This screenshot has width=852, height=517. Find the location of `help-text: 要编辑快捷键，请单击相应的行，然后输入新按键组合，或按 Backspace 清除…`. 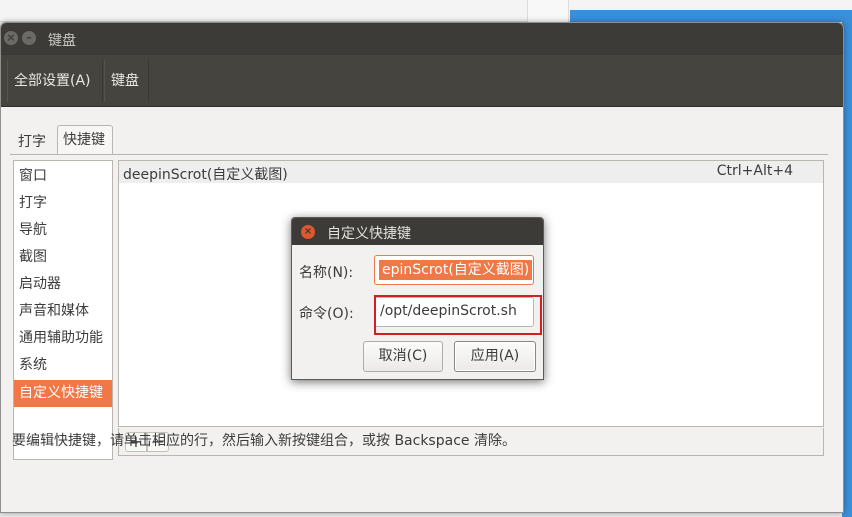

help-text: 要编辑快捷键，请单击相应的行，然后输入新按键组合，或按 Backspace 清除… is located at coordinates (264, 441).